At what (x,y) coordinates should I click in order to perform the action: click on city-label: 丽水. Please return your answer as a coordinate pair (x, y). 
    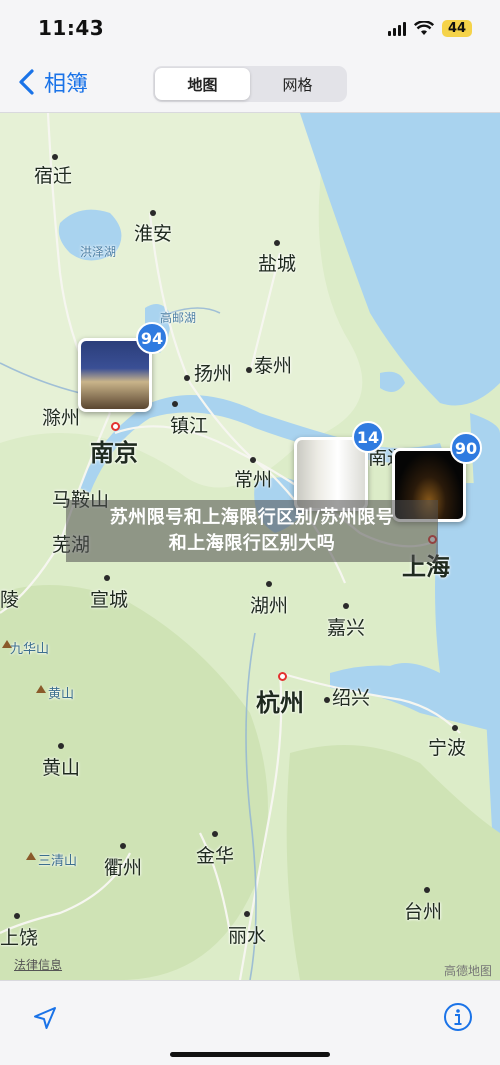
    Looking at the image, I should click on (247, 936).